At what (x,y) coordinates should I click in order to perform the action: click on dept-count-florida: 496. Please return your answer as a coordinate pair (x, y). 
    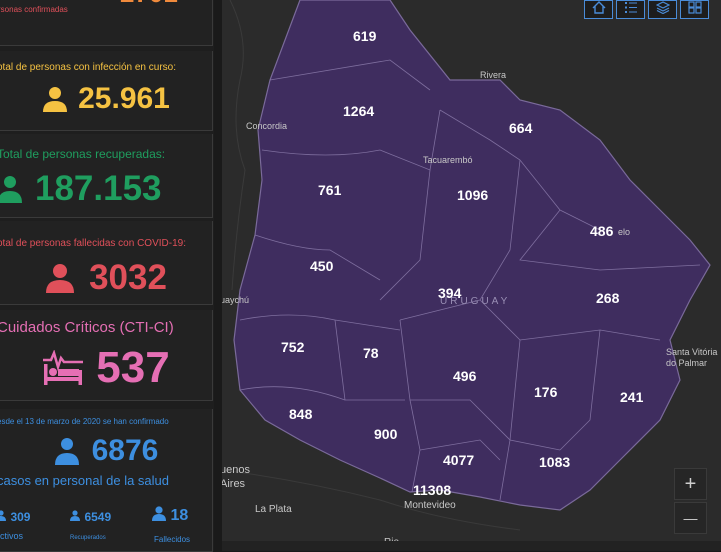
    Looking at the image, I should click on (465, 376).